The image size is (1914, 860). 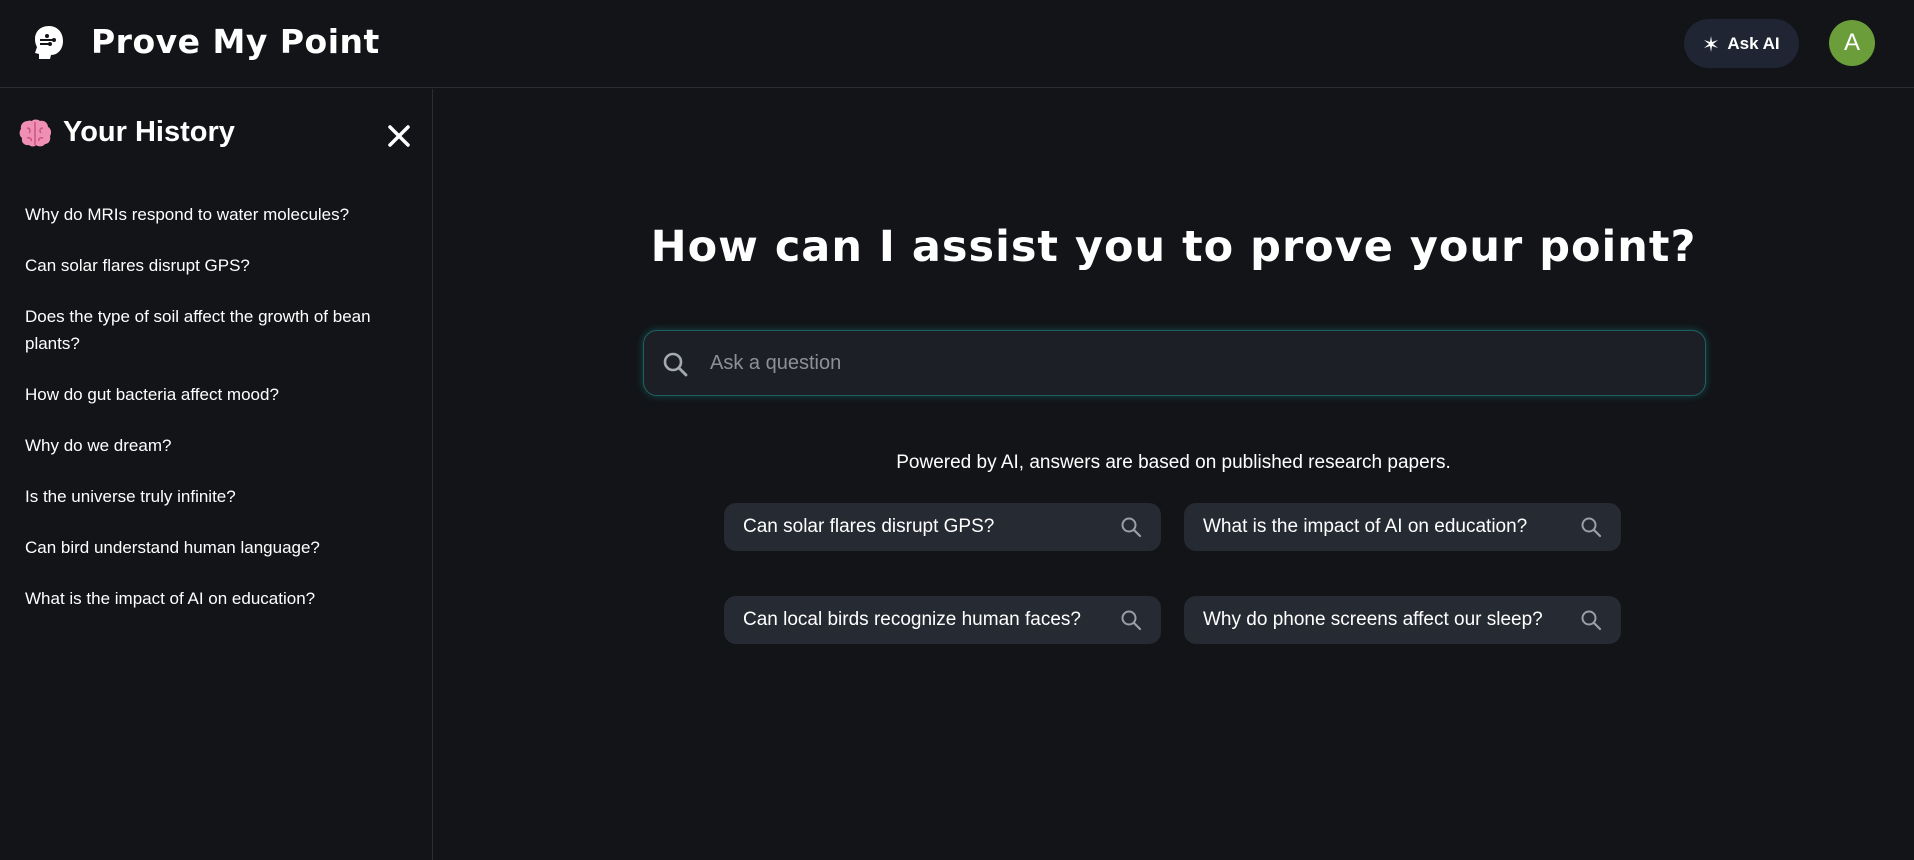 I want to click on history-item: Can bird understand human language?, so click(x=220, y=547).